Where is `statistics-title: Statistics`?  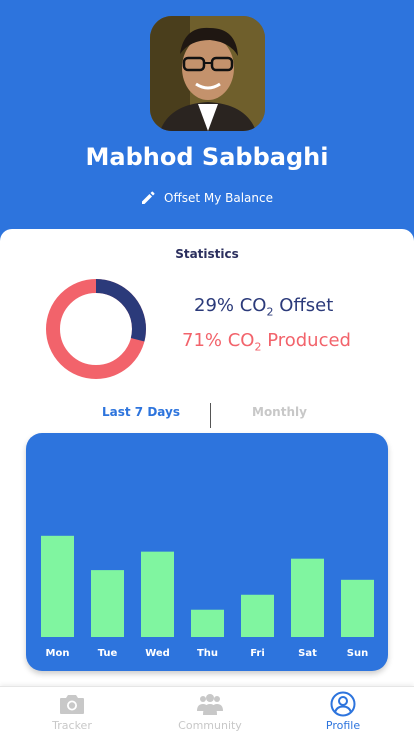 statistics-title: Statistics is located at coordinates (207, 254).